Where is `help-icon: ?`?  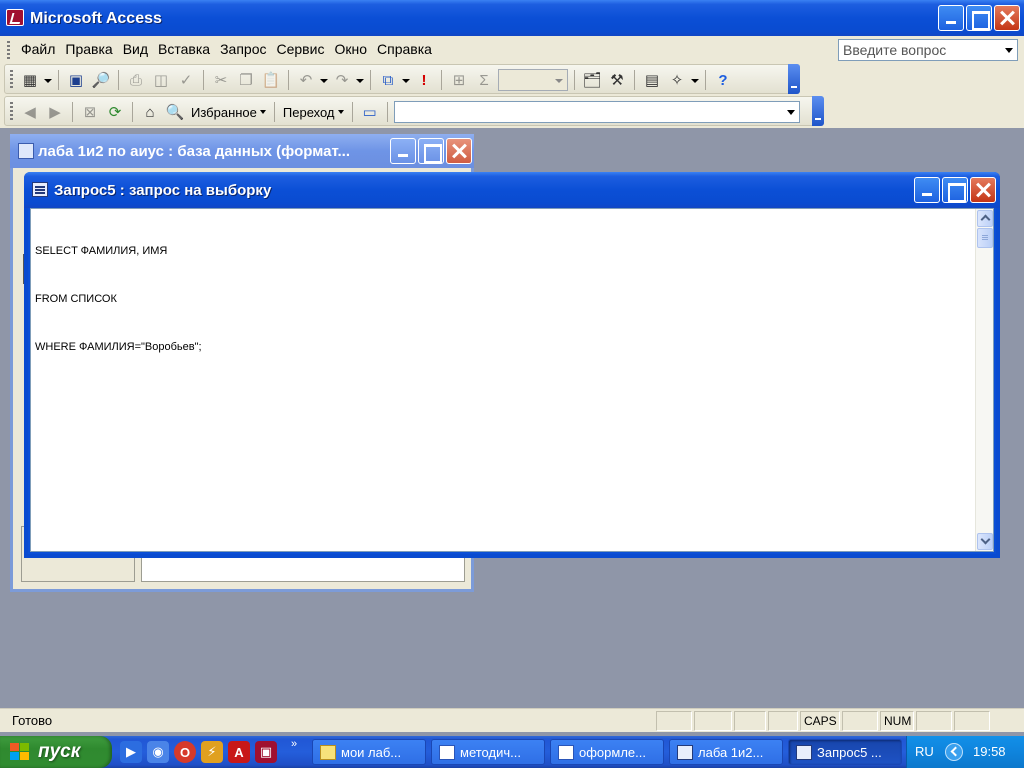
help-icon: ? is located at coordinates (723, 80).